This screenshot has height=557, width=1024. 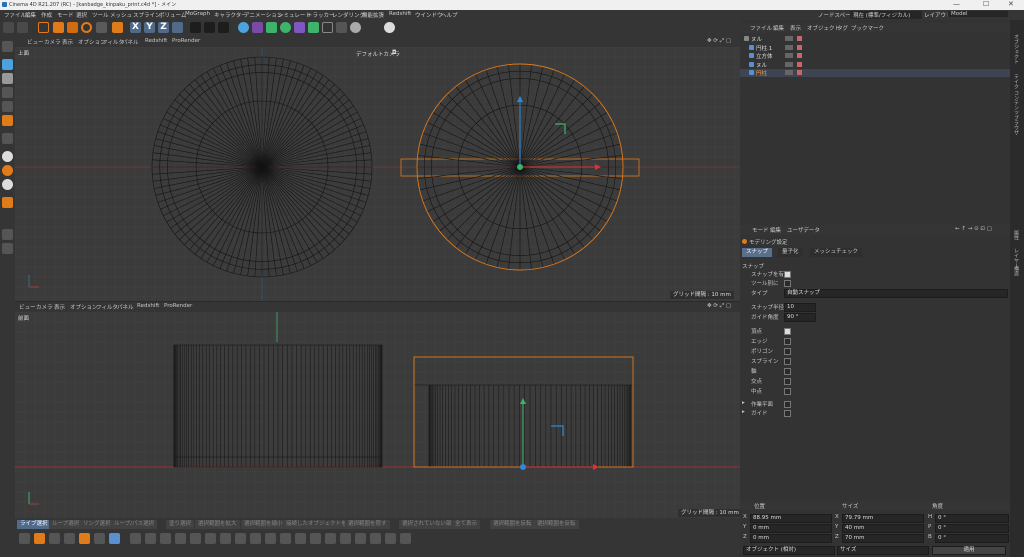 I want to click on snap-radius-input: 10, so click(x=800, y=307).